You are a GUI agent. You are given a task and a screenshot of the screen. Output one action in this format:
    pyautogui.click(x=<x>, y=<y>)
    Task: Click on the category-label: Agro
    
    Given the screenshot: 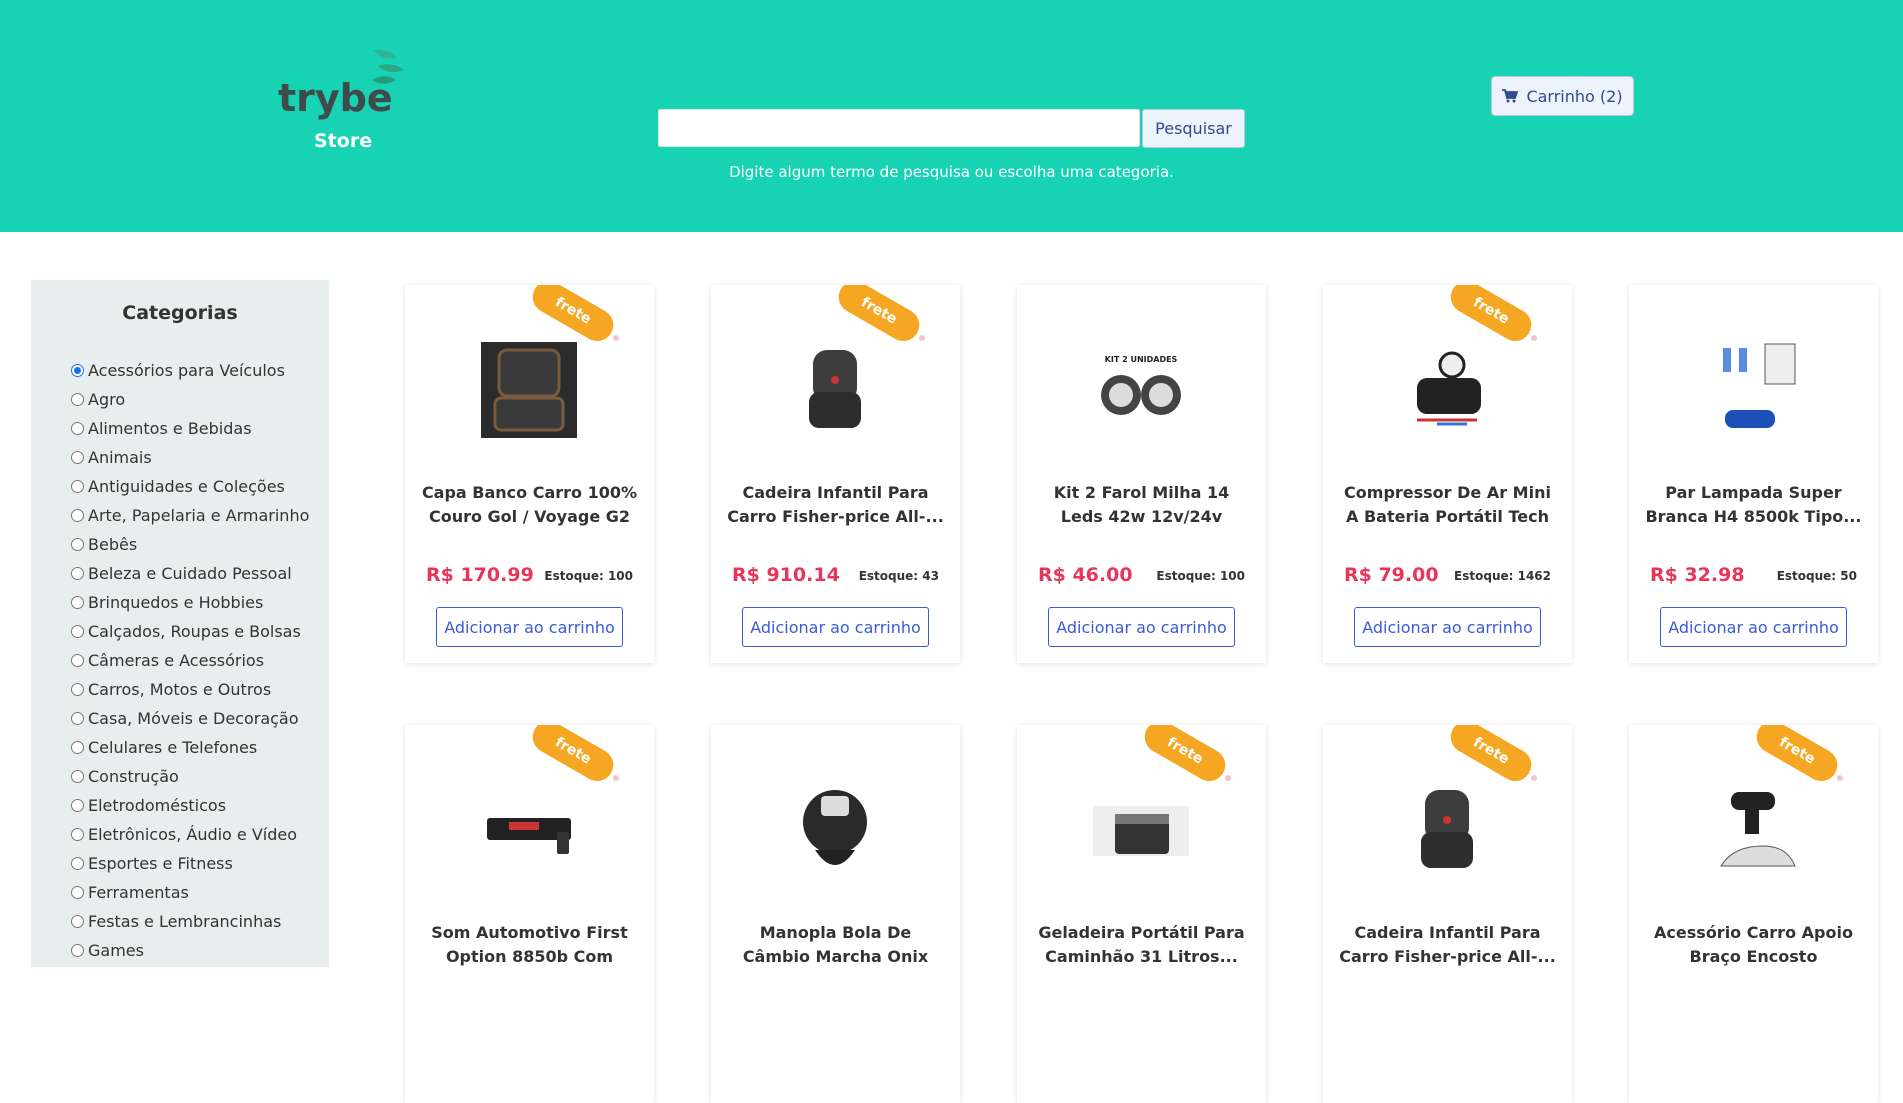 What is the action you would take?
    pyautogui.click(x=107, y=399)
    